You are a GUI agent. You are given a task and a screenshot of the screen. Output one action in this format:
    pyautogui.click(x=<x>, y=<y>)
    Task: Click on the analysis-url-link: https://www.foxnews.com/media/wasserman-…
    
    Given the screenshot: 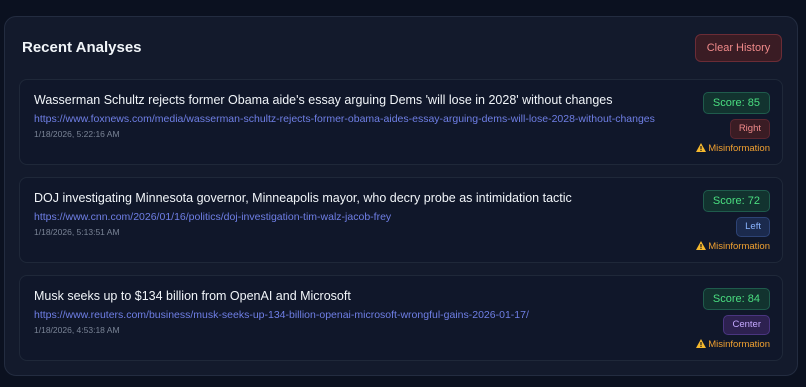 What is the action you would take?
    pyautogui.click(x=360, y=119)
    